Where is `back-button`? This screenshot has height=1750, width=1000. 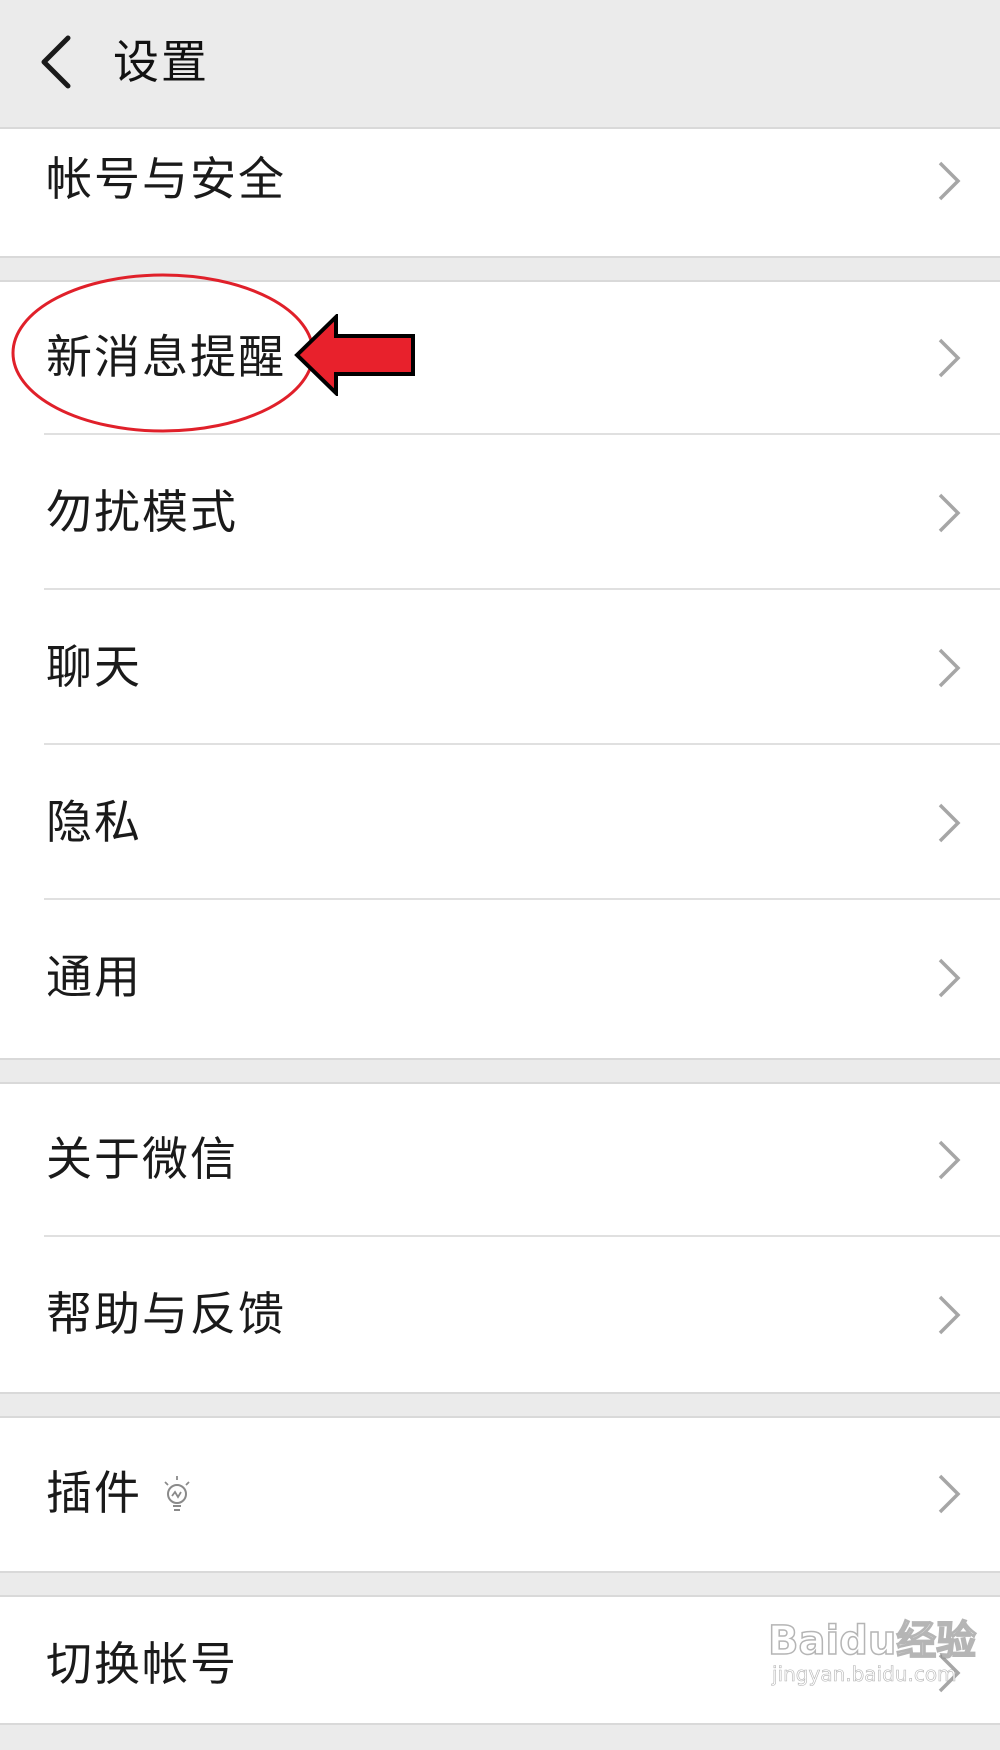
back-button is located at coordinates (68, 62).